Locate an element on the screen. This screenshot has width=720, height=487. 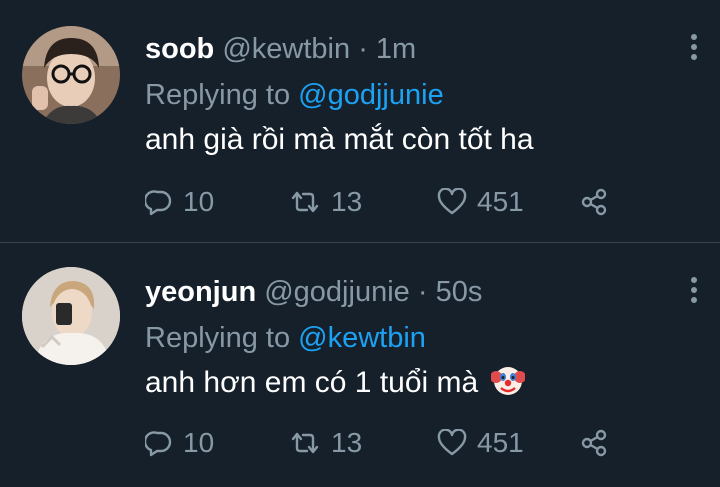
replying-to-line: Replying to @kewtbin is located at coordinates (402, 338).